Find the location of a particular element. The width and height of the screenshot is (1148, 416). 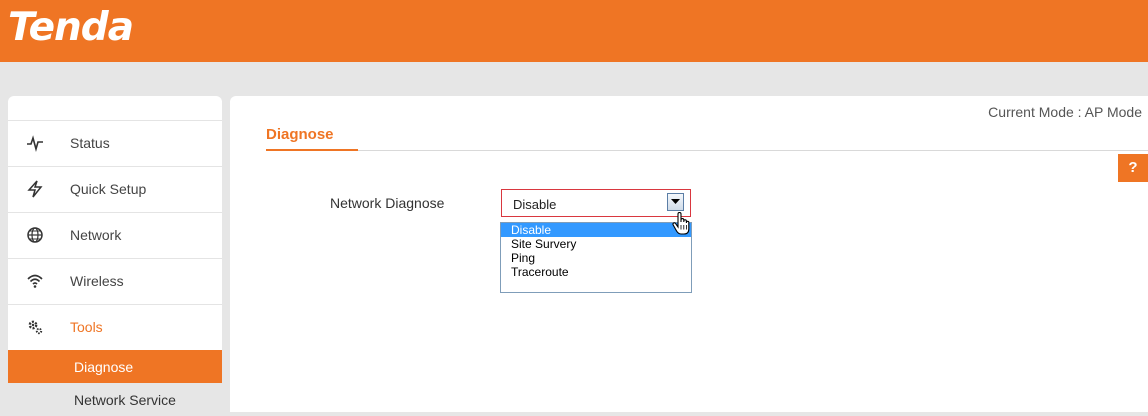

bolt-icon is located at coordinates (35, 189).